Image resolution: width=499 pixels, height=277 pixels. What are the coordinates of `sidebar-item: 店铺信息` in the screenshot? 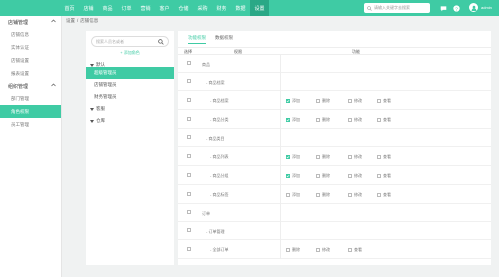 It's located at (30, 34).